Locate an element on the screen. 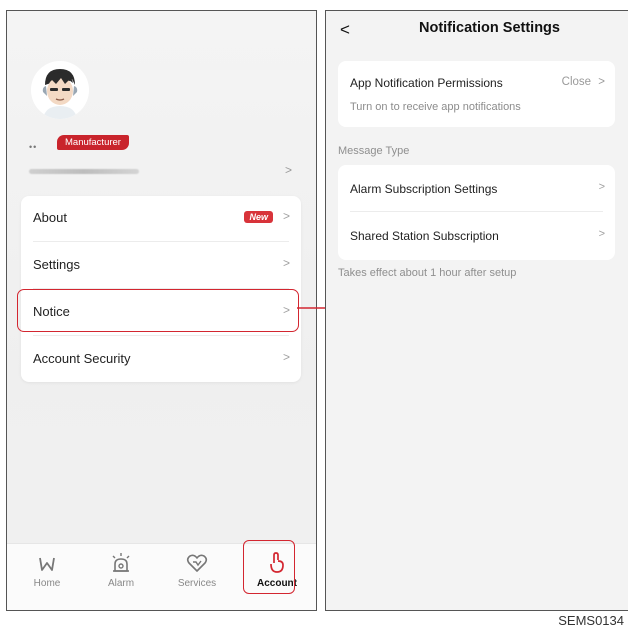 The width and height of the screenshot is (628, 630). permission-subtitle: Turn on to receive app notifications is located at coordinates (435, 107).